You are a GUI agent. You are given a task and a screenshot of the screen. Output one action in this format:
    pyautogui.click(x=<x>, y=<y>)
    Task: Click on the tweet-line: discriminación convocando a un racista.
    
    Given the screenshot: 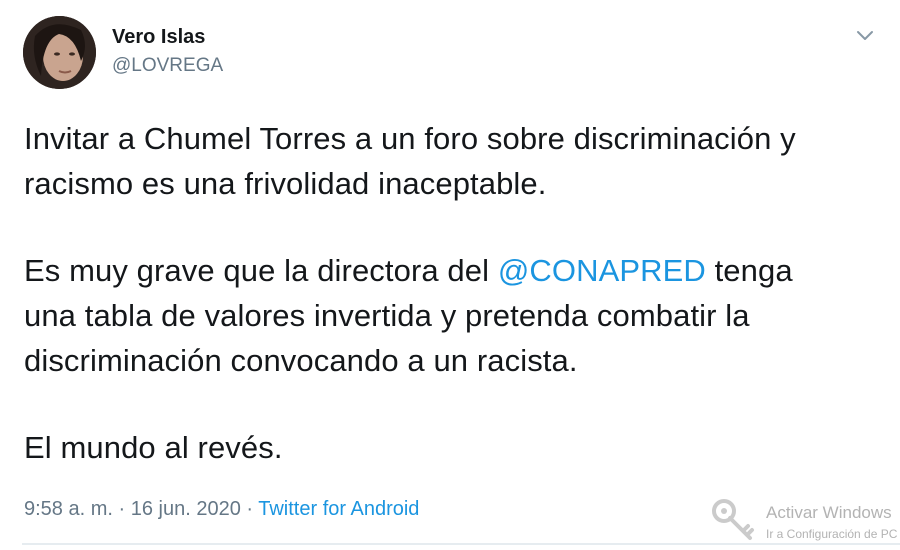 What is the action you would take?
    pyautogui.click(x=301, y=360)
    